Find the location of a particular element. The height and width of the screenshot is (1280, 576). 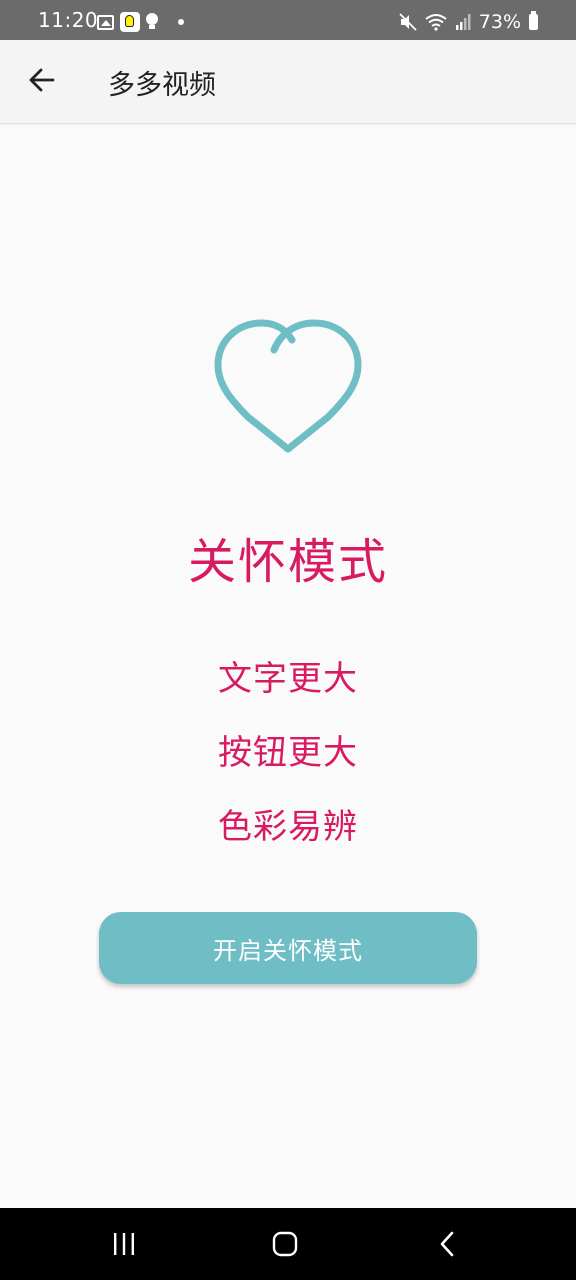

home-icon is located at coordinates (285, 1244).